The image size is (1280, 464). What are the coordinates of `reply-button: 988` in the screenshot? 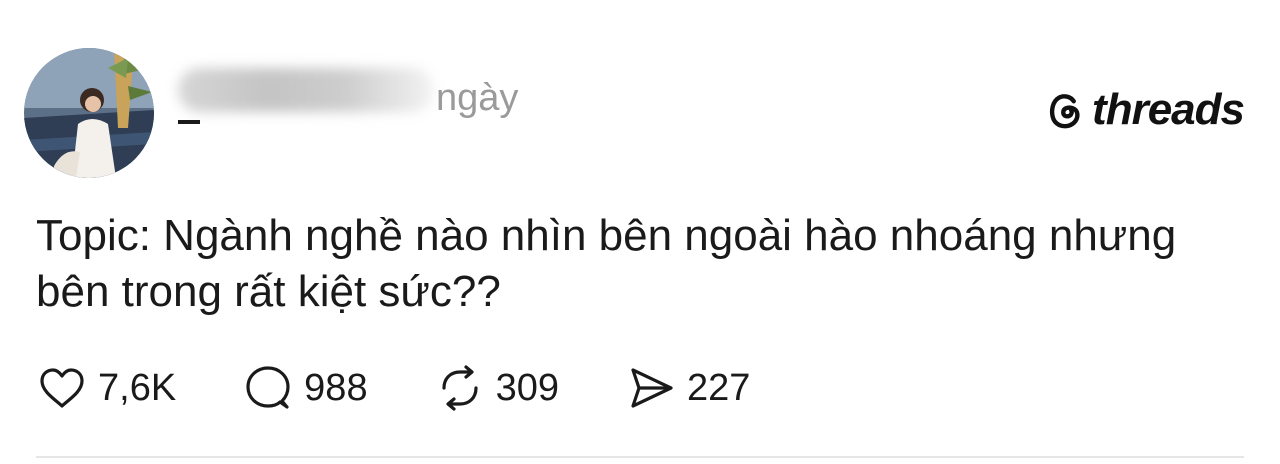 It's located at (305, 388).